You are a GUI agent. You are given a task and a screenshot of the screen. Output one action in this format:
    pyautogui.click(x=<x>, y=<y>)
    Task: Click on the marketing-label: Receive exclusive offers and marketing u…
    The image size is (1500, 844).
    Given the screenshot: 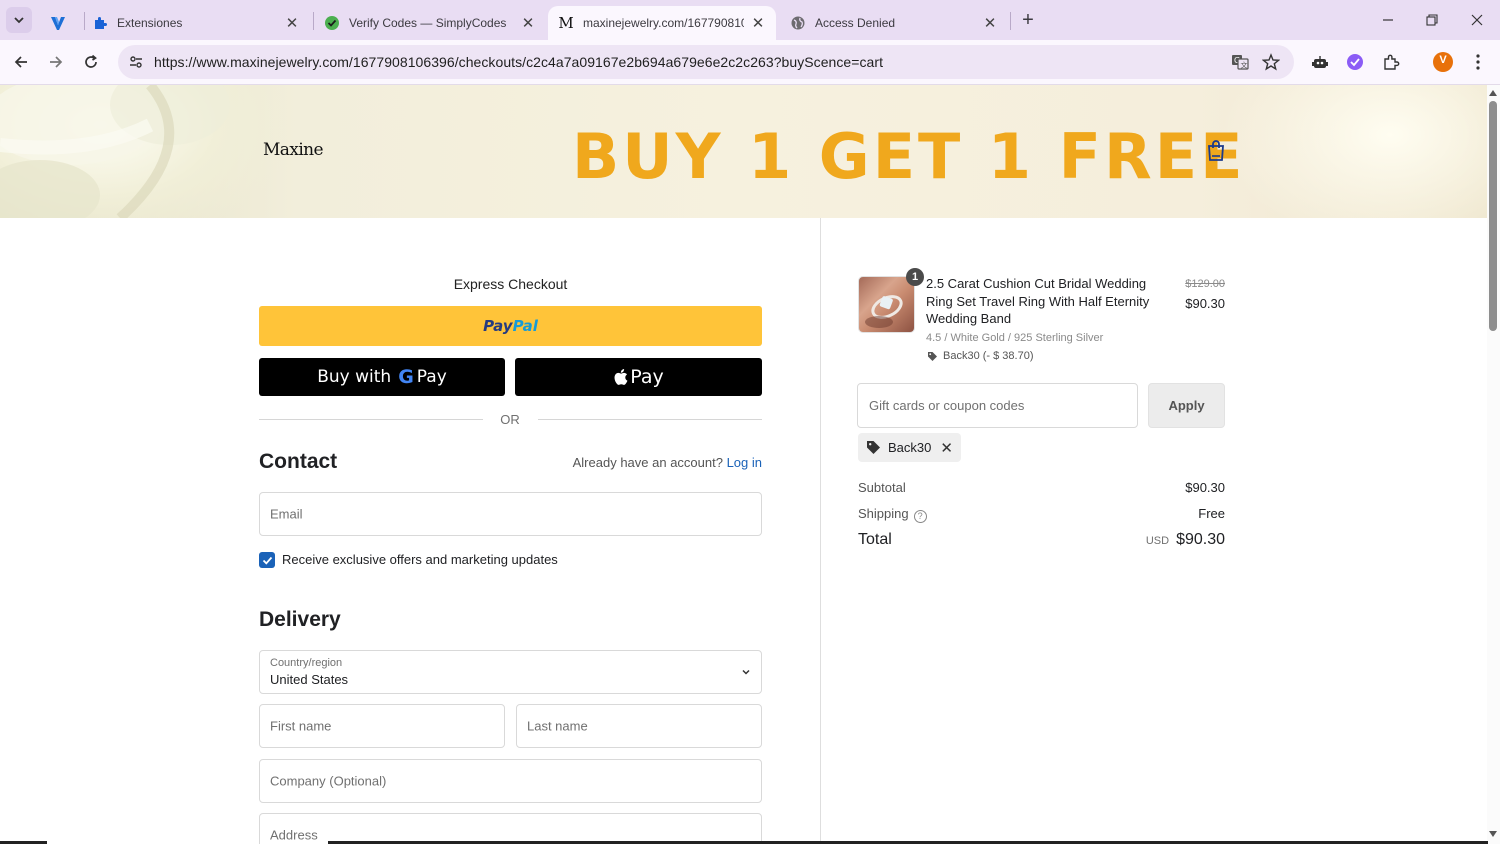 What is the action you would take?
    pyautogui.click(x=420, y=559)
    